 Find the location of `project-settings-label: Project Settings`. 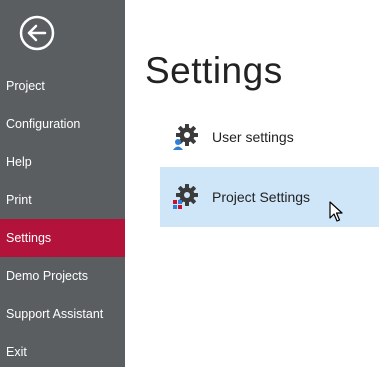

project-settings-label: Project Settings is located at coordinates (261, 197).